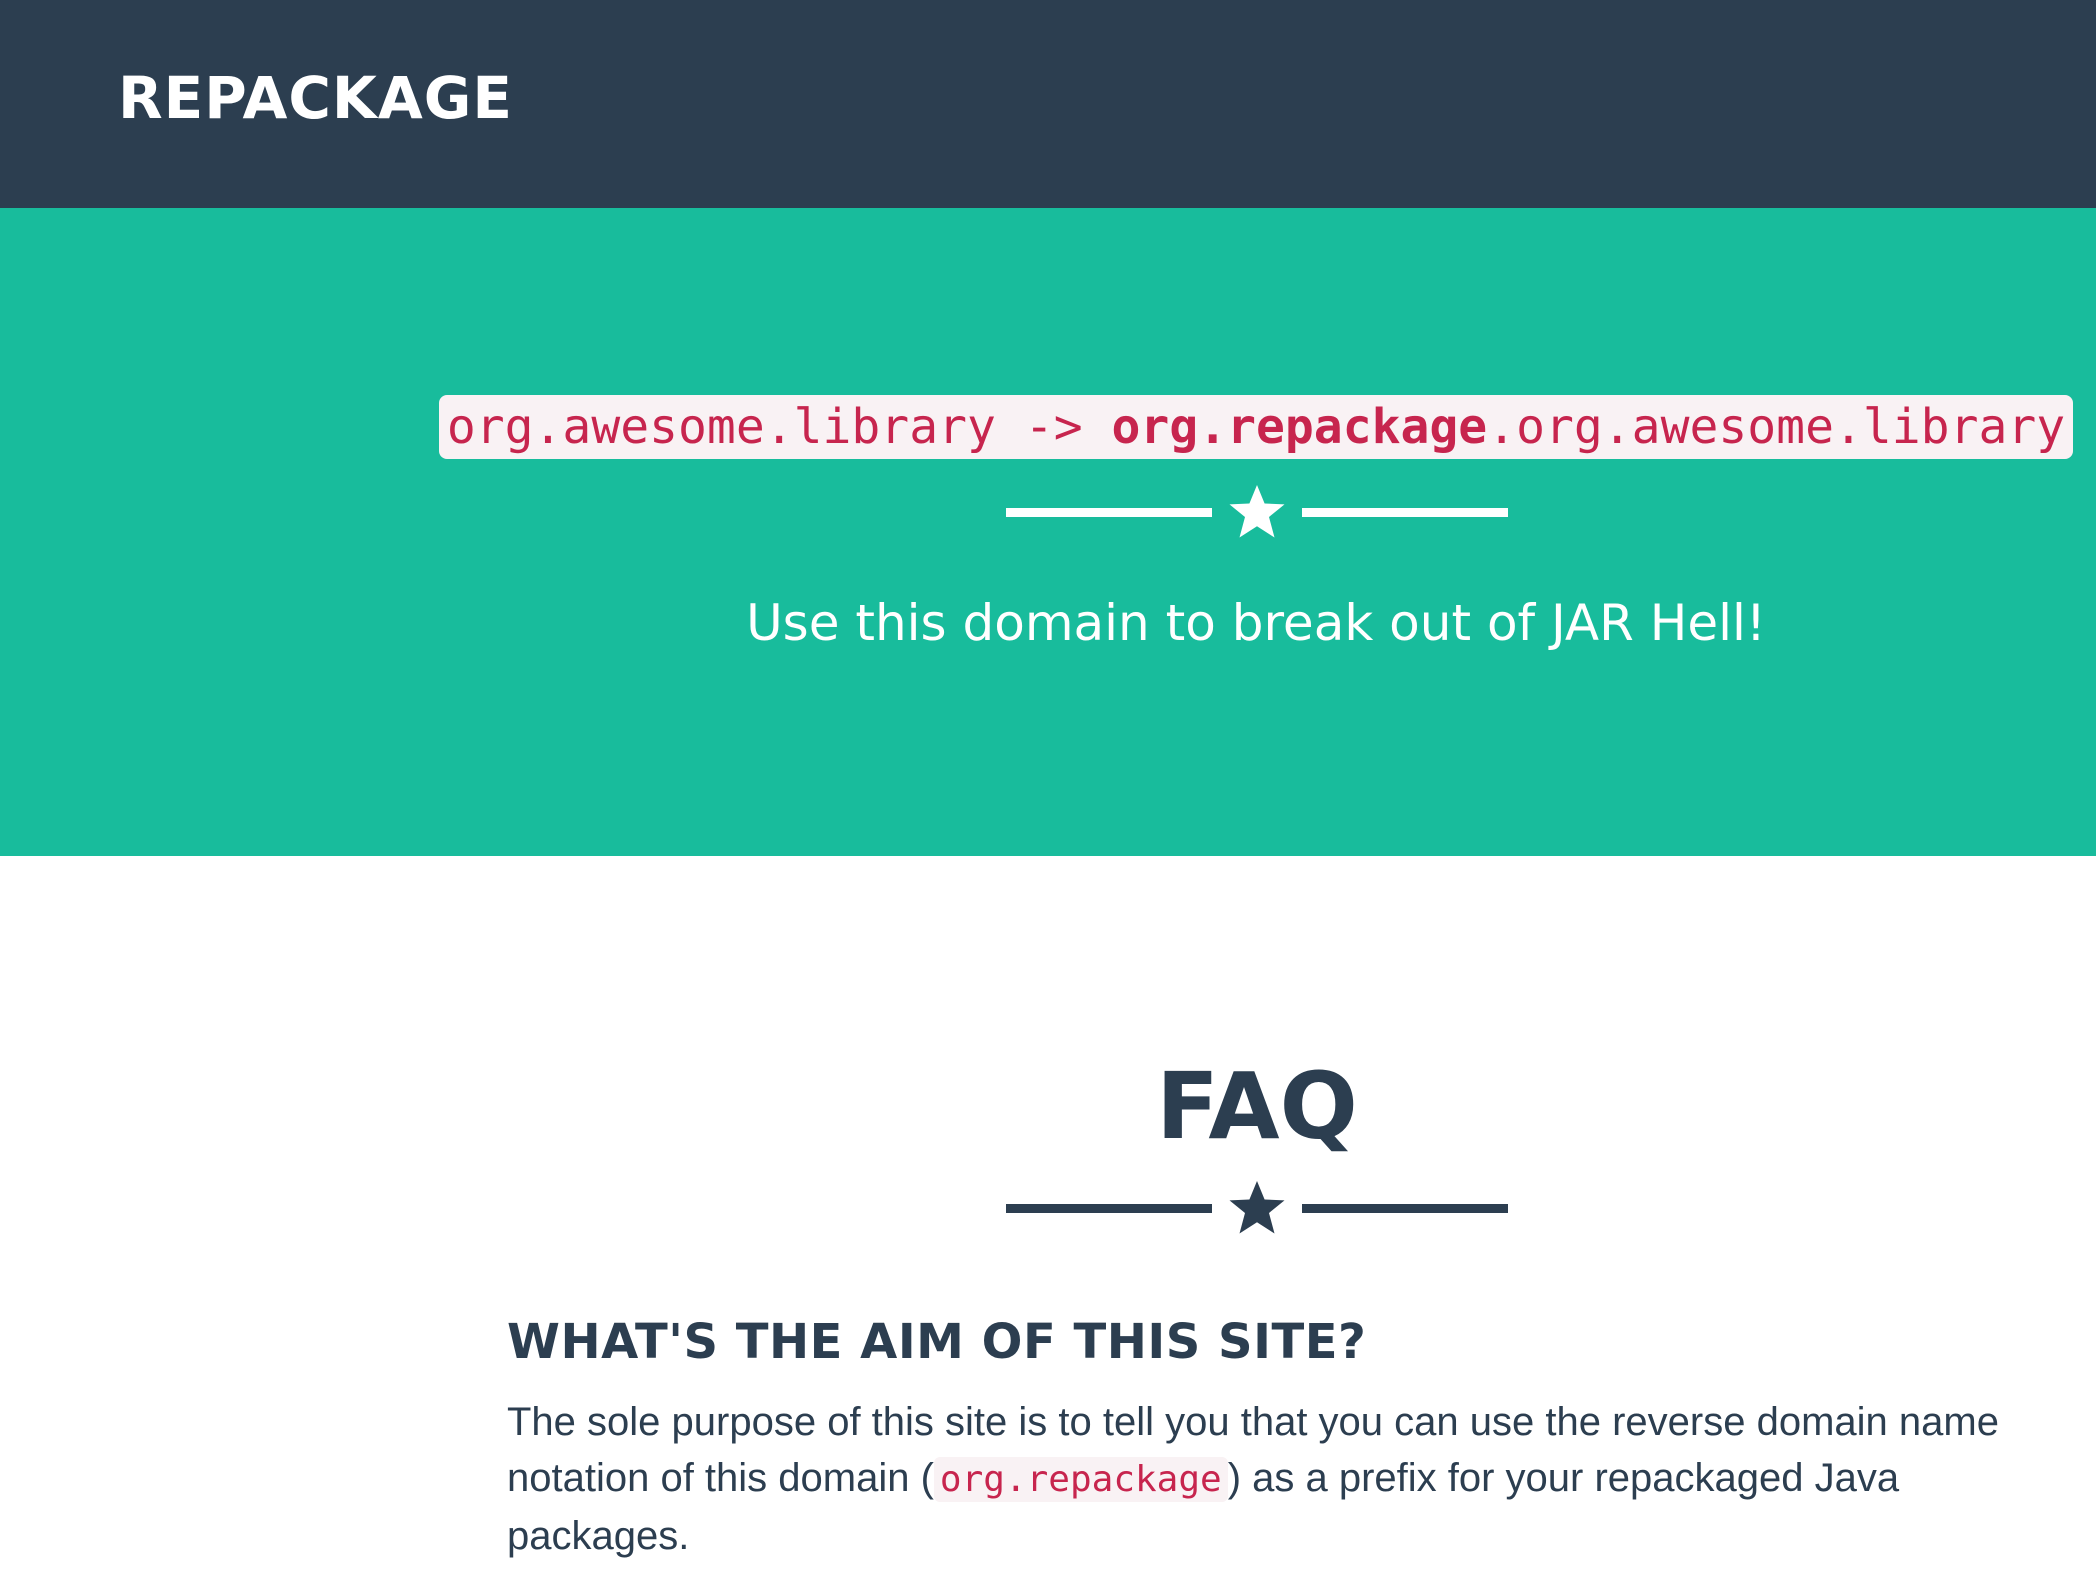 This screenshot has height=1572, width=2096. I want to click on hero-star-divider, so click(1257, 512).